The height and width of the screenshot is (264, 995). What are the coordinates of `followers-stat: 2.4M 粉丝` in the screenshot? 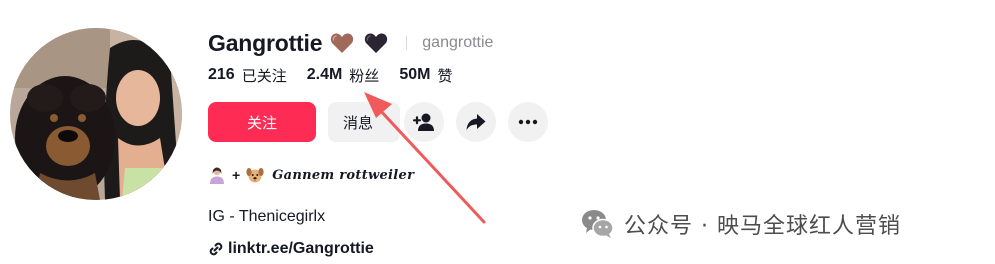 It's located at (343, 75).